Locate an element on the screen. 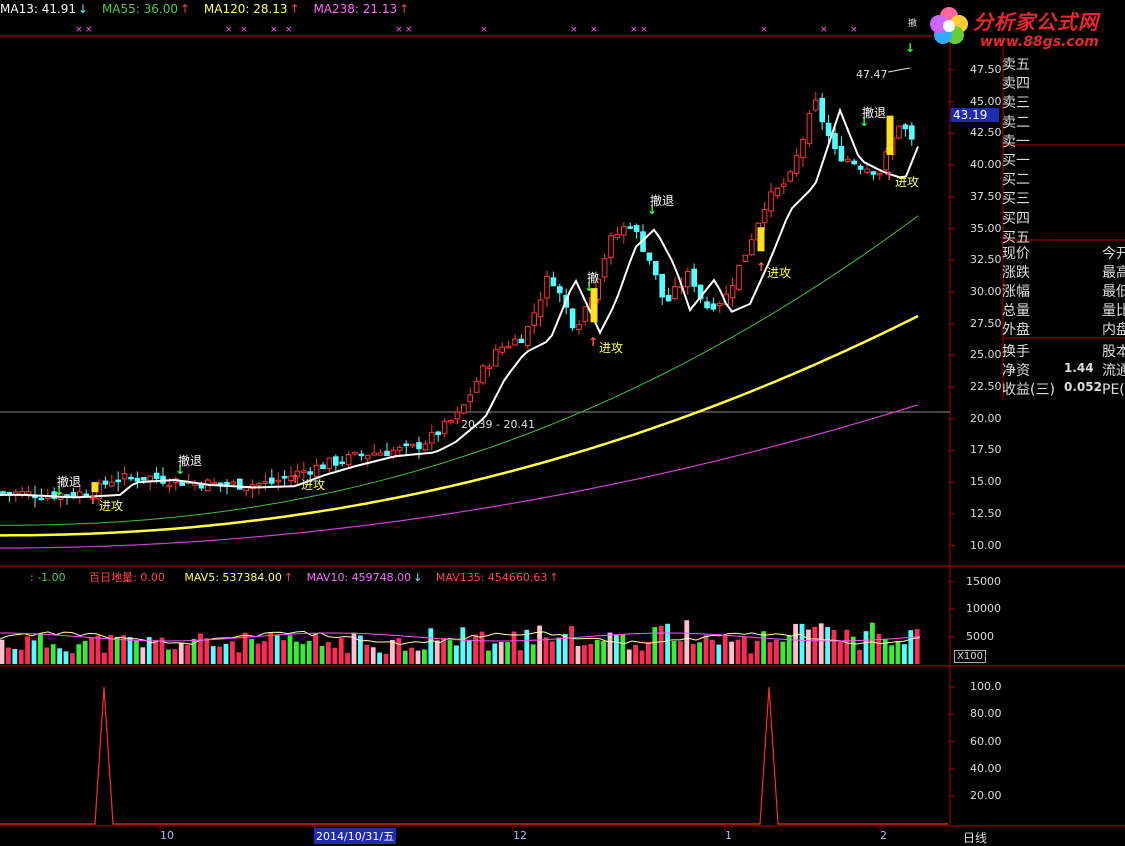 Image resolution: width=1125 pixels, height=846 pixels. orderbook-row: 卖二 is located at coordinates (1016, 122).